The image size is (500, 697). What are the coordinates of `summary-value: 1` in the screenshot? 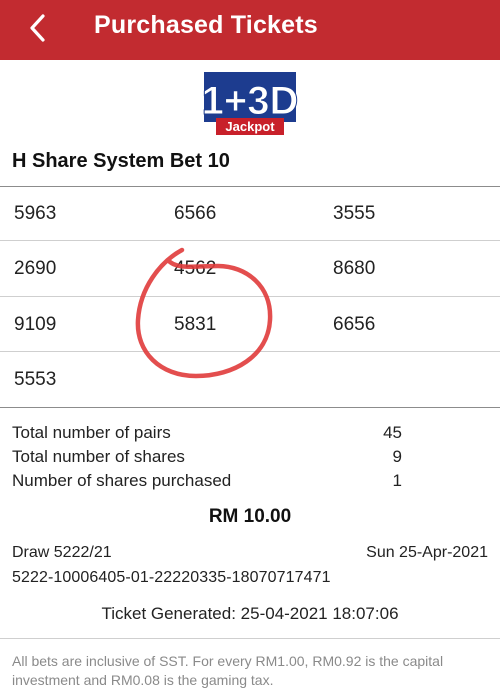 It's located at (397, 480).